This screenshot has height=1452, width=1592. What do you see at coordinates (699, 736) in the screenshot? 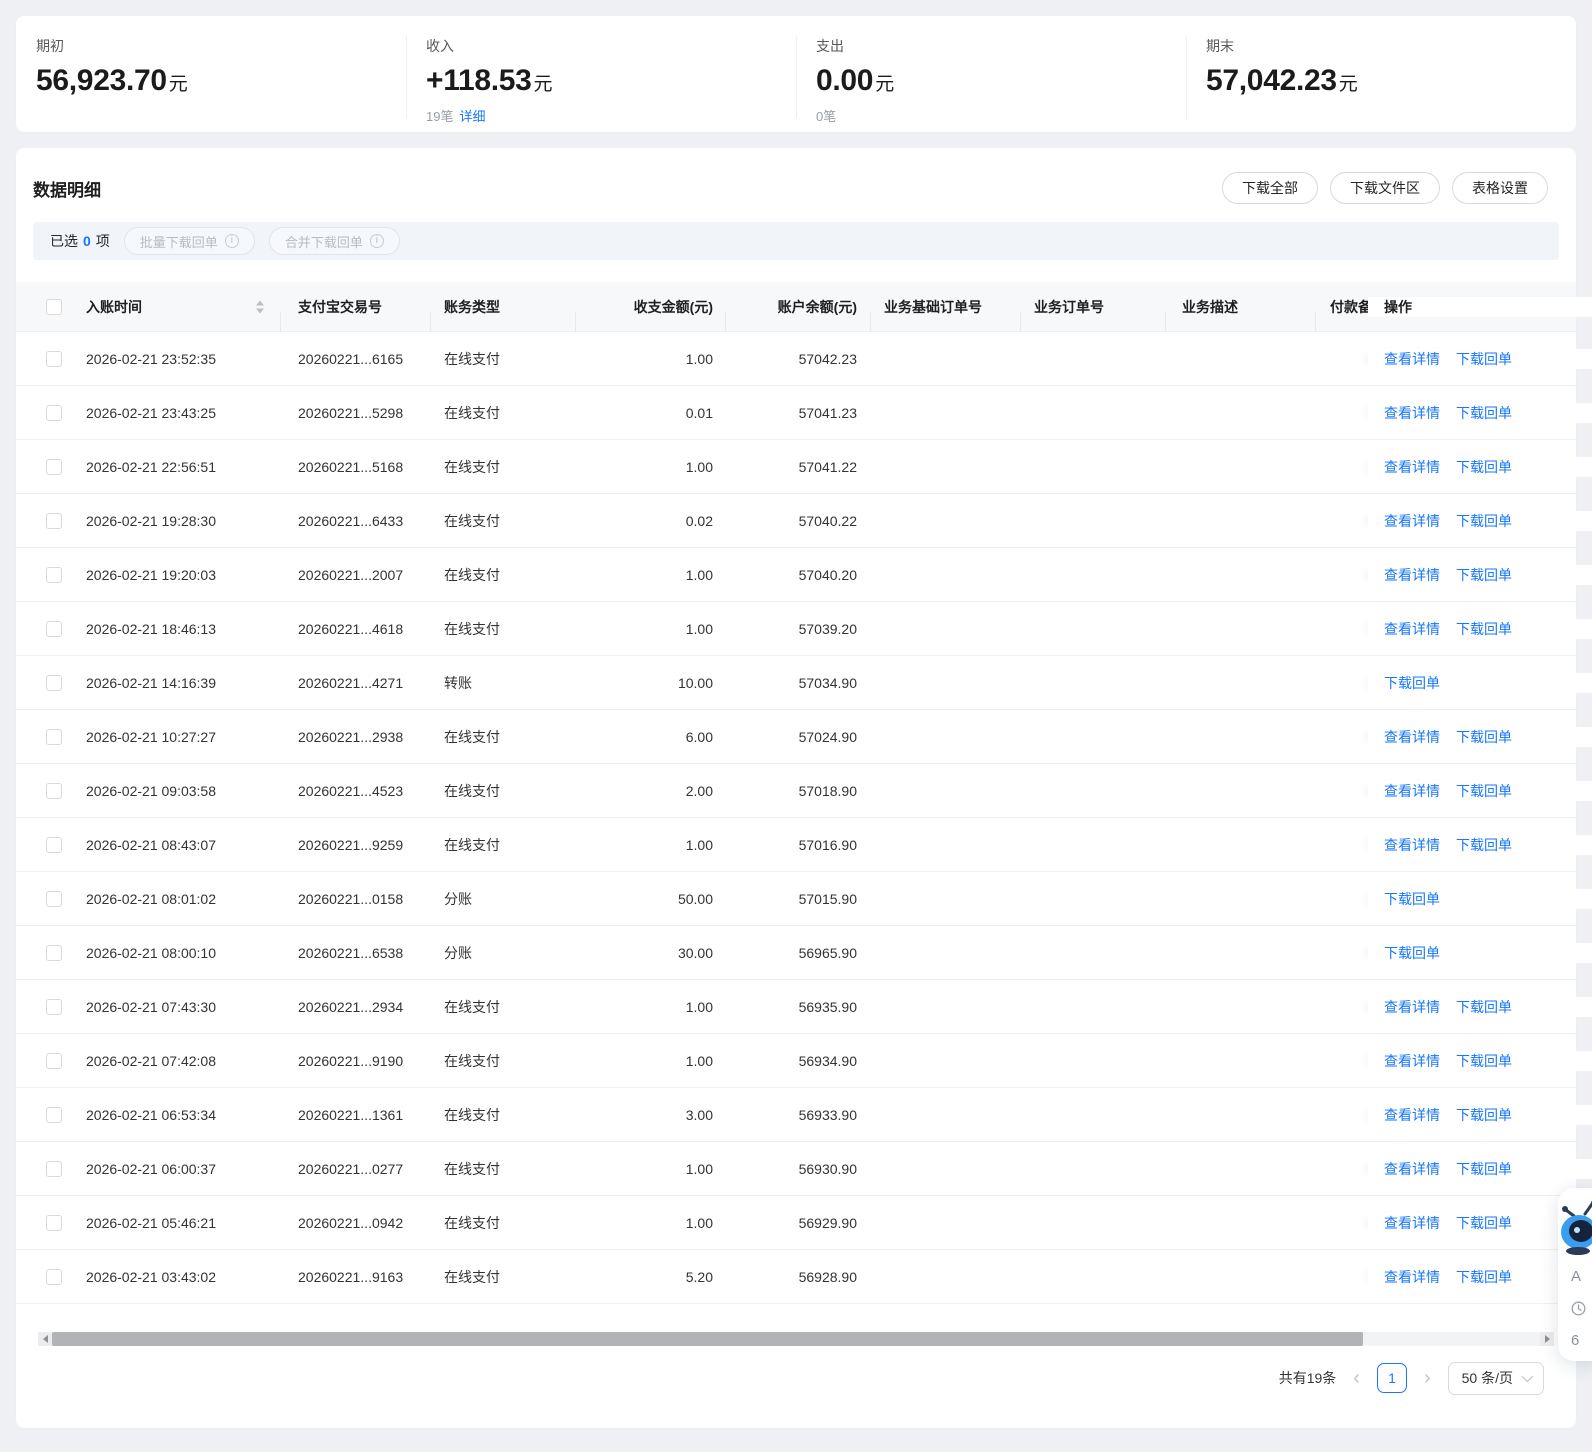
I see `amount-value: 6.00` at bounding box center [699, 736].